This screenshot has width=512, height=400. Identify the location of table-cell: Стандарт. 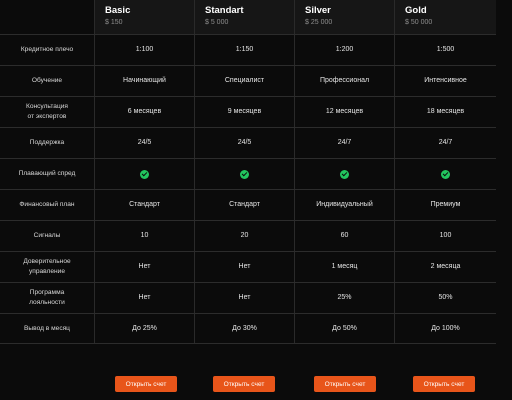
(144, 205).